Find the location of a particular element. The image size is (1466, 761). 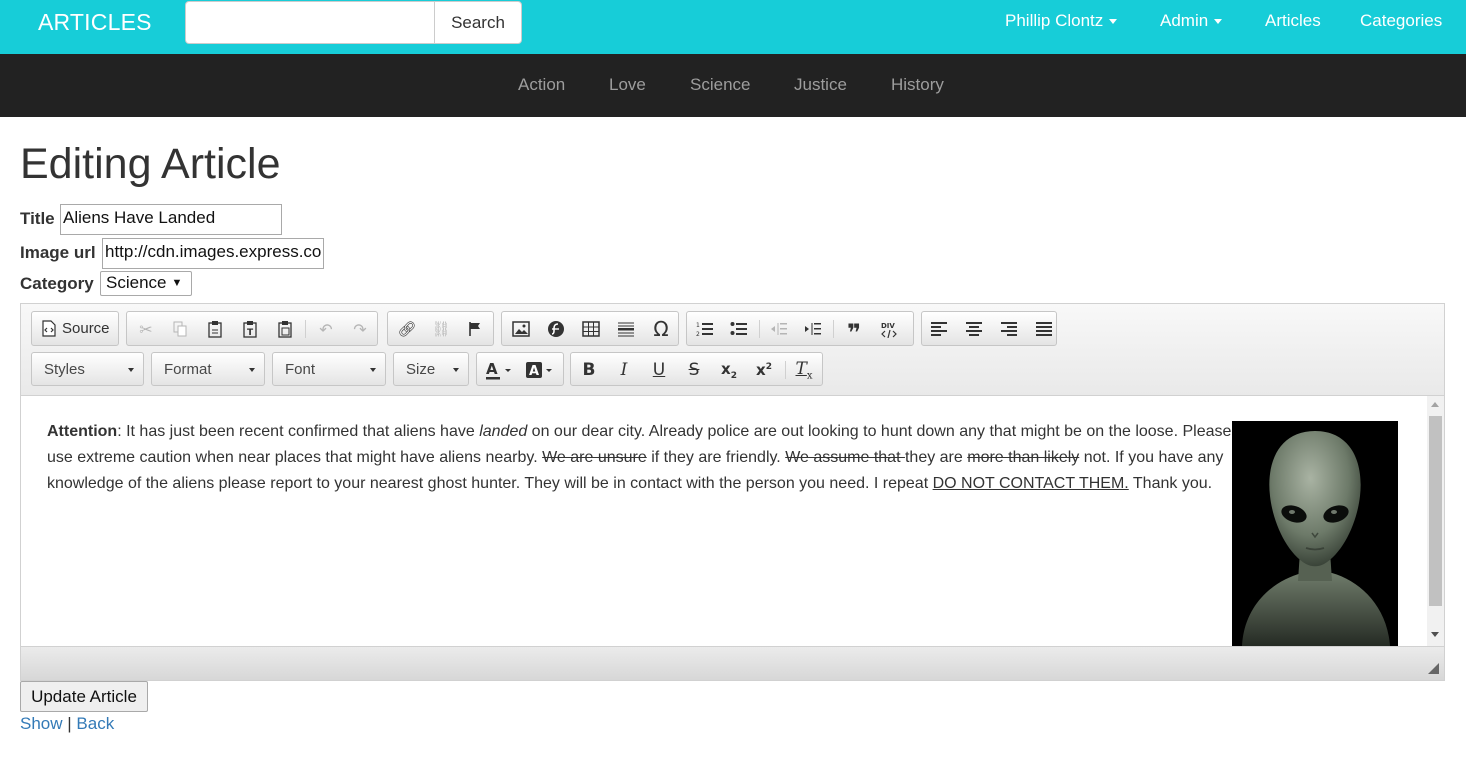

scroll-down-icon is located at coordinates (1435, 634).